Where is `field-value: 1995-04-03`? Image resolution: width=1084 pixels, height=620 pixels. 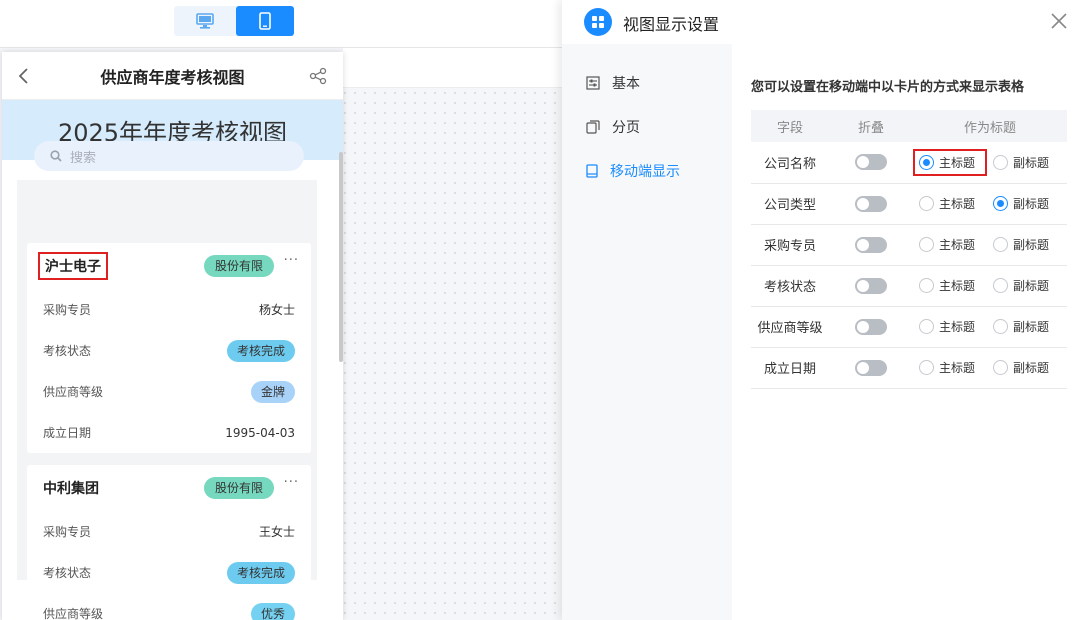 field-value: 1995-04-03 is located at coordinates (260, 432).